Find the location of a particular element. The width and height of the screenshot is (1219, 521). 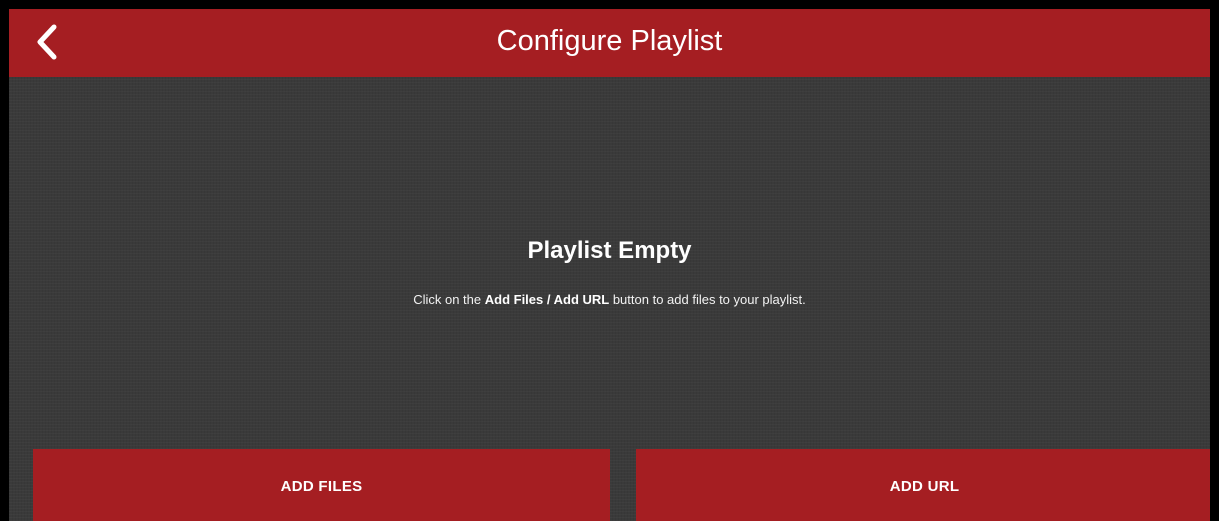

add-files-button: ADD FILES is located at coordinates (321, 485).